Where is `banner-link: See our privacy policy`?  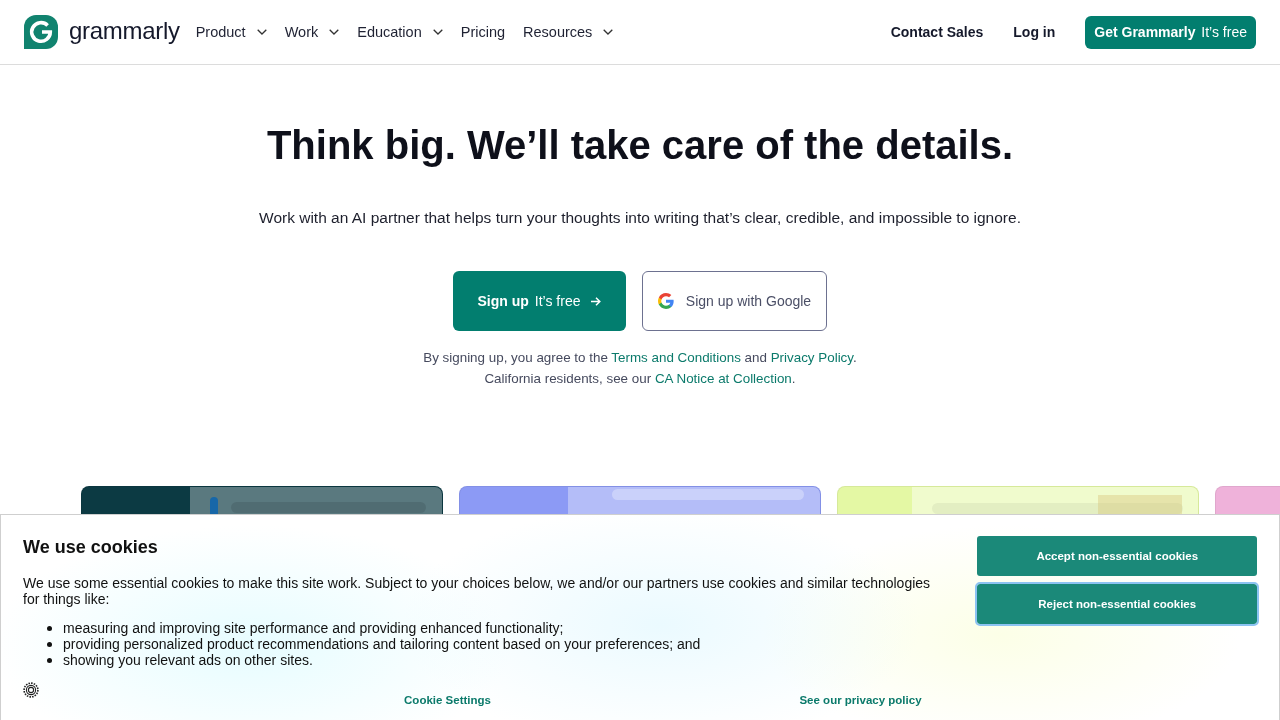 banner-link: See our privacy policy is located at coordinates (860, 700).